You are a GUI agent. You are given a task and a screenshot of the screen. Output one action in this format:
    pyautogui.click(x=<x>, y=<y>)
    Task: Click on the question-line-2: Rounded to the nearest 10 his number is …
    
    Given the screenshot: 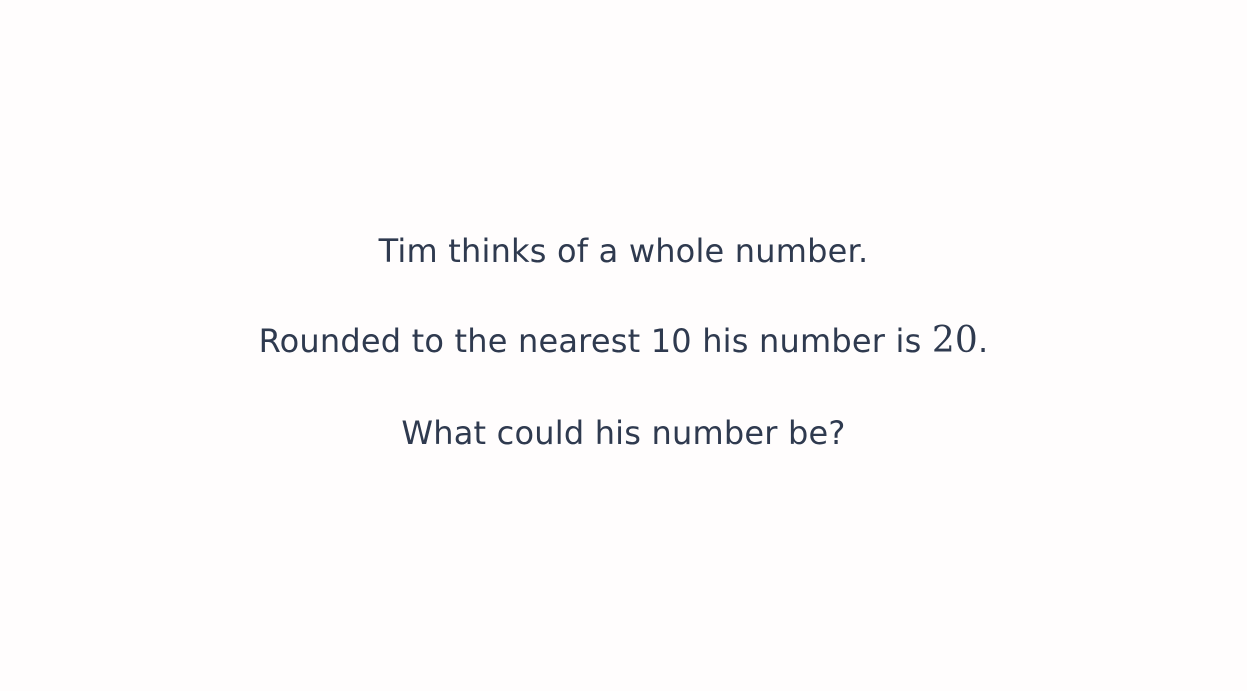 What is the action you would take?
    pyautogui.click(x=623, y=341)
    